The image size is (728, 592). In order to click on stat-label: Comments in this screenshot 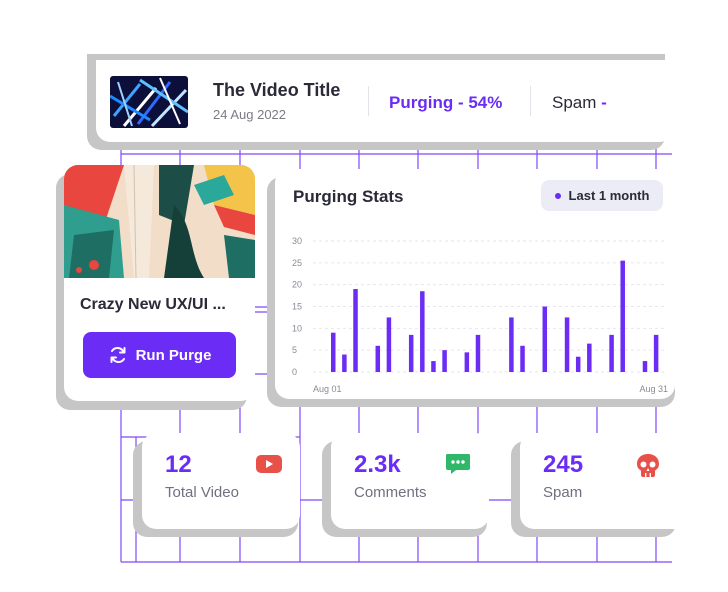, I will do `click(390, 492)`.